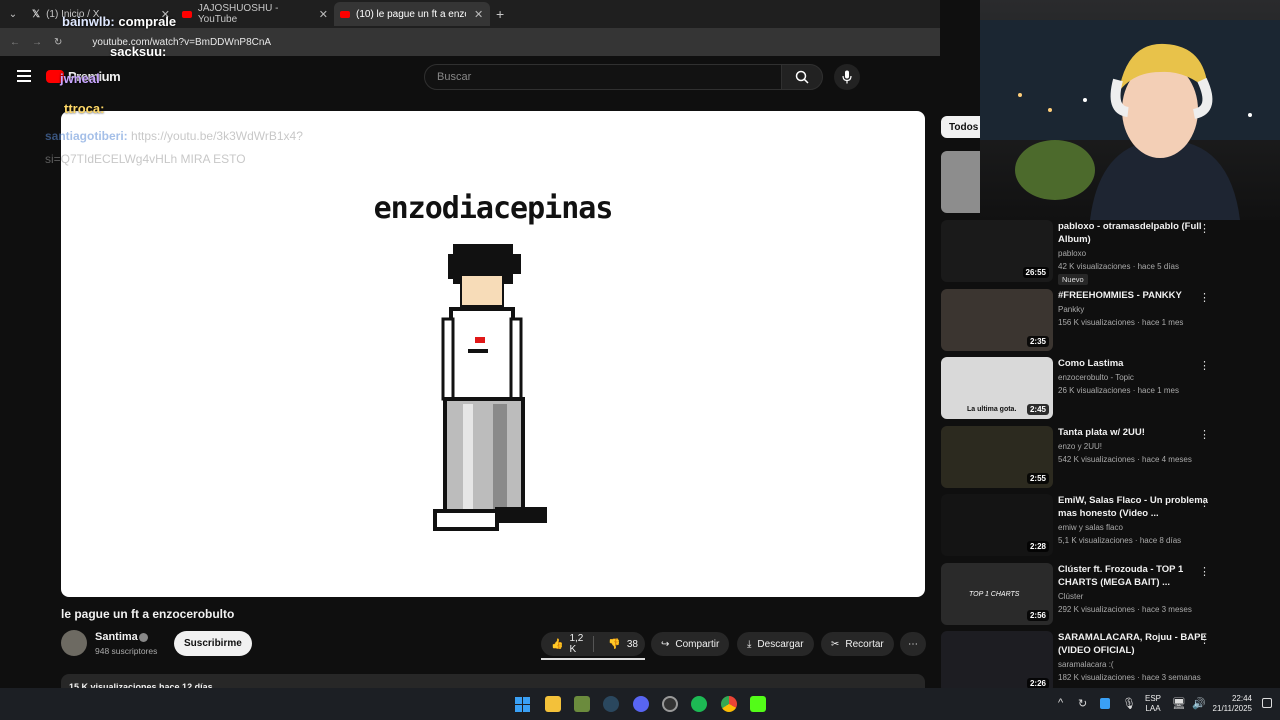 The width and height of the screenshot is (1280, 720). What do you see at coordinates (568, 644) in the screenshot?
I see `like-button: 👍 1,2 K` at bounding box center [568, 644].